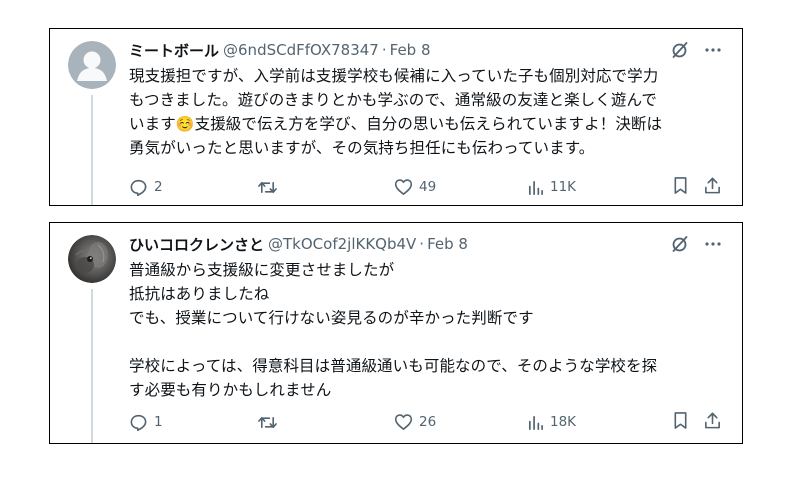  What do you see at coordinates (595, 422) in the screenshot?
I see `views-button: 18K` at bounding box center [595, 422].